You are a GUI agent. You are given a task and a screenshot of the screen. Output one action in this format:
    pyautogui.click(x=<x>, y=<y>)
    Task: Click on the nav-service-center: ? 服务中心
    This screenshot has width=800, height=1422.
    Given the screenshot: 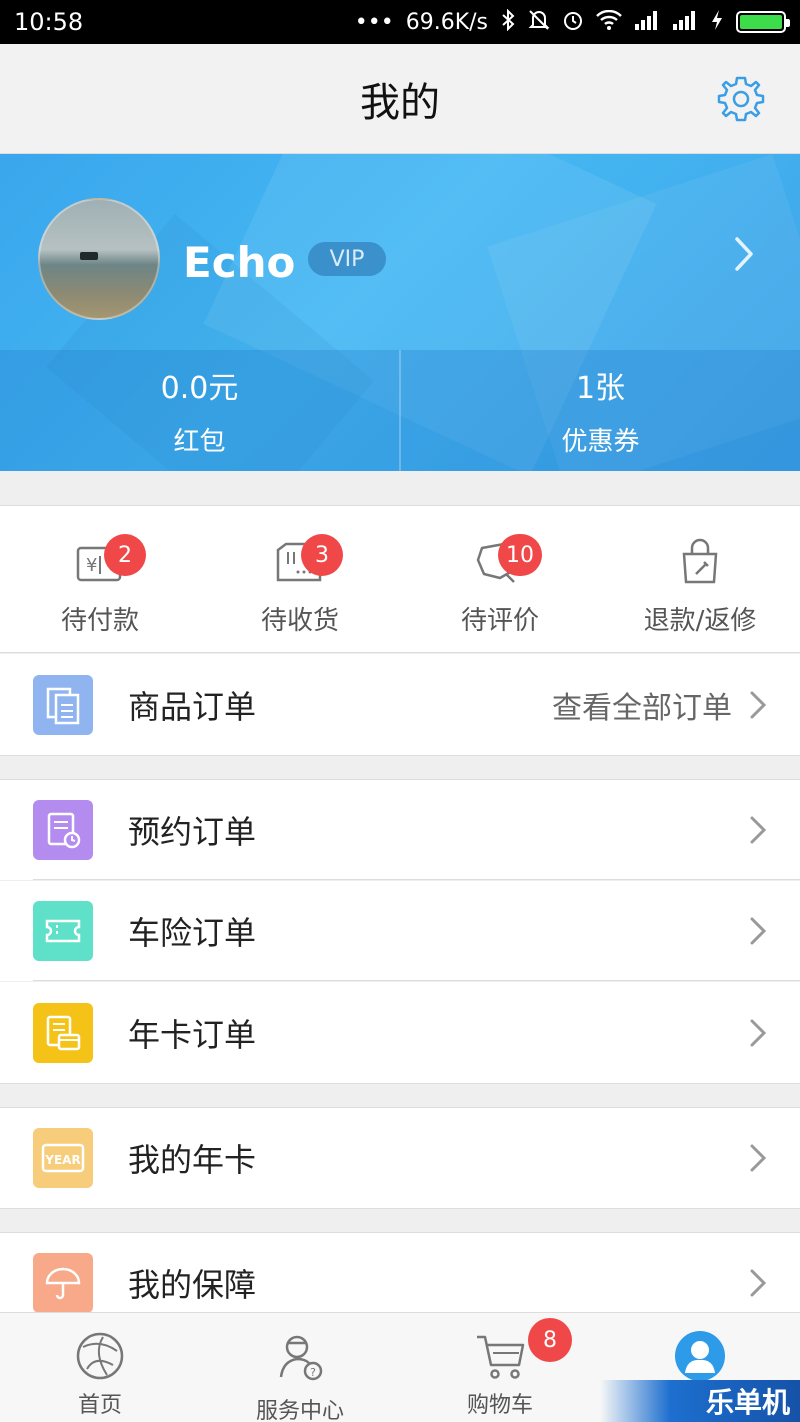 What is the action you would take?
    pyautogui.click(x=300, y=1367)
    